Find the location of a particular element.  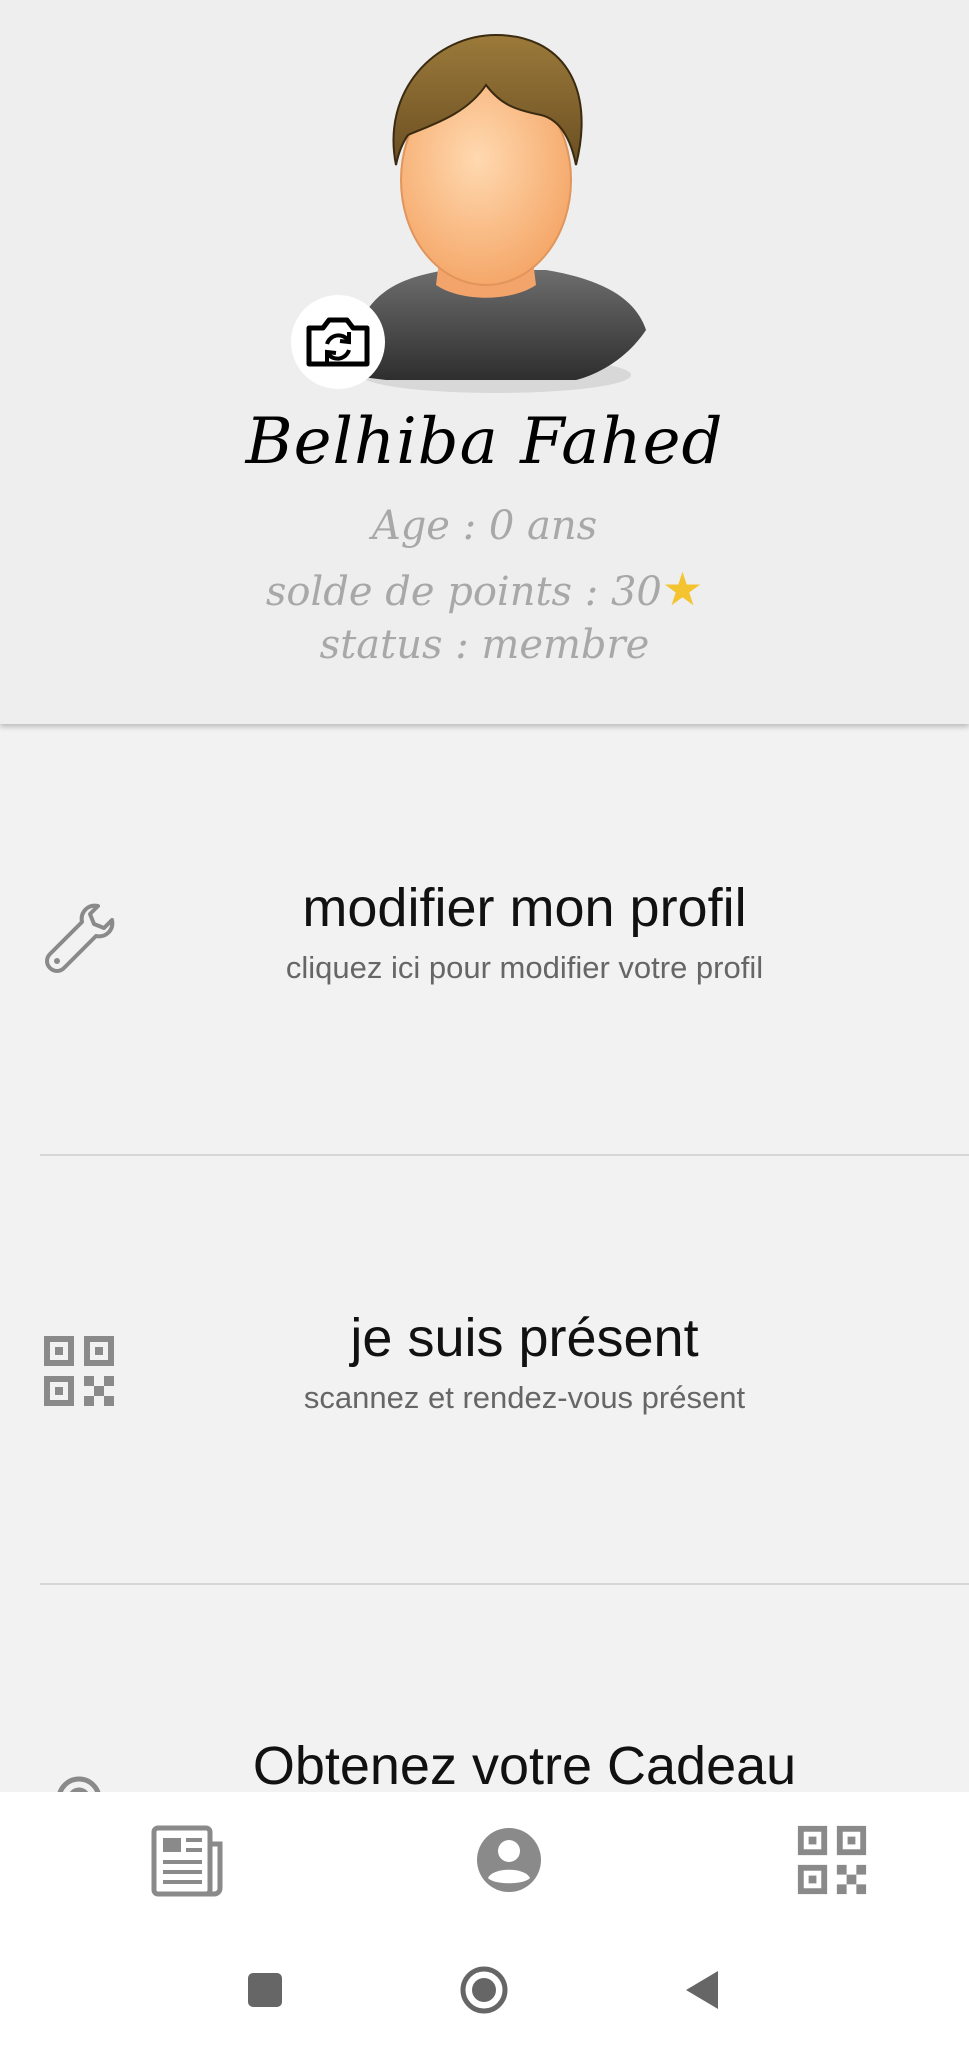

camera-switch-icon is located at coordinates (338, 342).